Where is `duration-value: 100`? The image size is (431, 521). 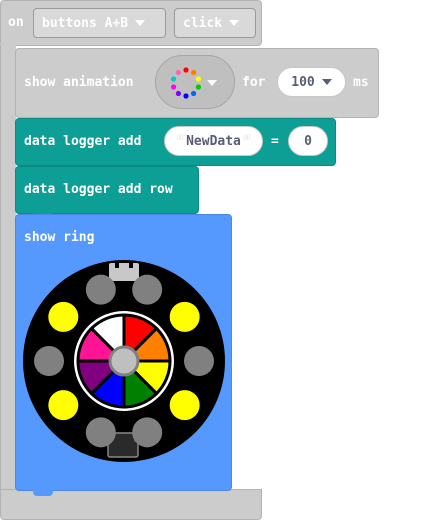 duration-value: 100 is located at coordinates (303, 82).